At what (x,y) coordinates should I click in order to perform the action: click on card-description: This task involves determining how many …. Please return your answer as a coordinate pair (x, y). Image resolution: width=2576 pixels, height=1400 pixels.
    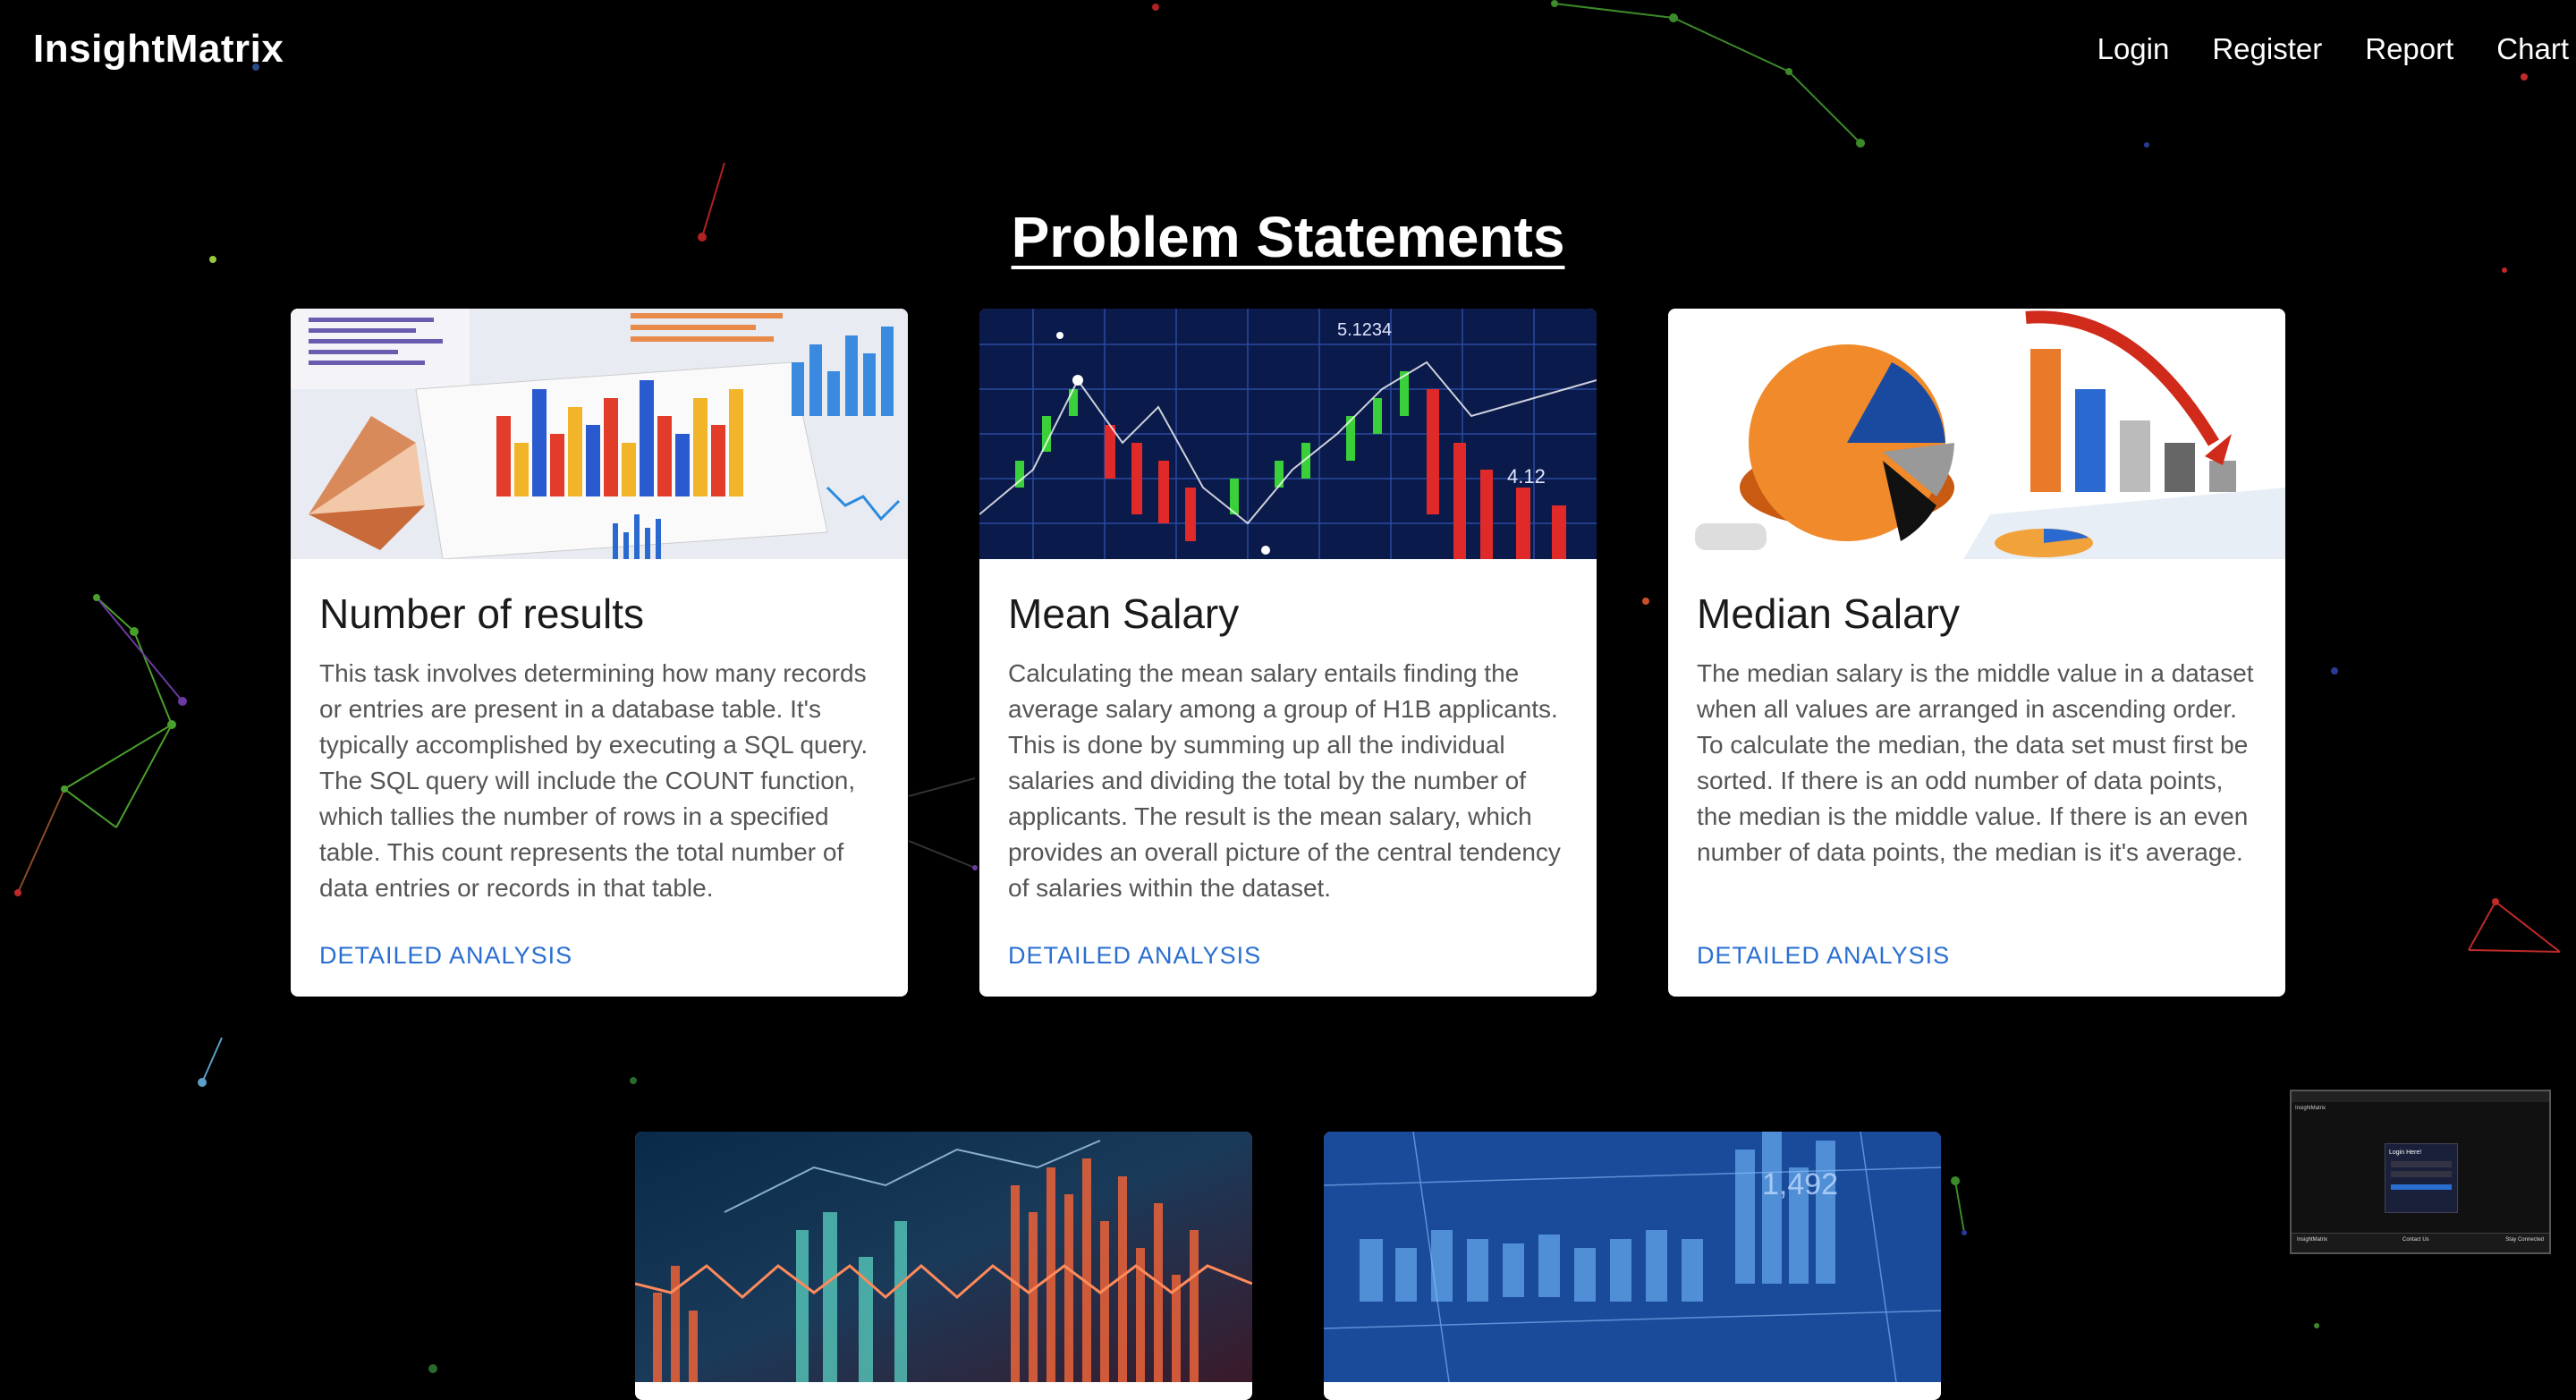
    Looking at the image, I should click on (594, 780).